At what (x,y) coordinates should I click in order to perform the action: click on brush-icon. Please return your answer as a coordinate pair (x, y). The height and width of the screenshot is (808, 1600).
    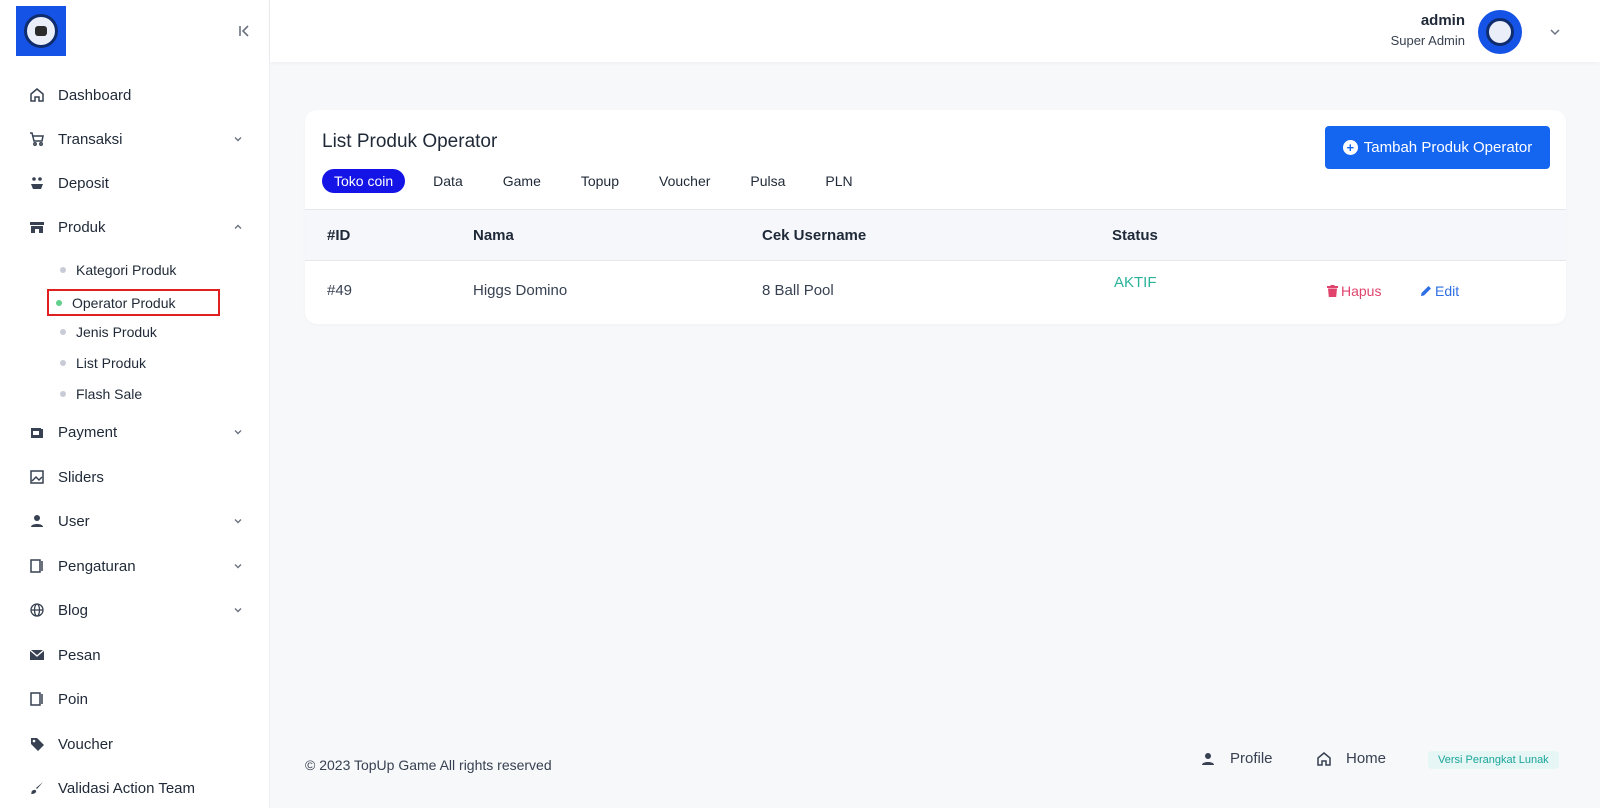
    Looking at the image, I should click on (37, 788).